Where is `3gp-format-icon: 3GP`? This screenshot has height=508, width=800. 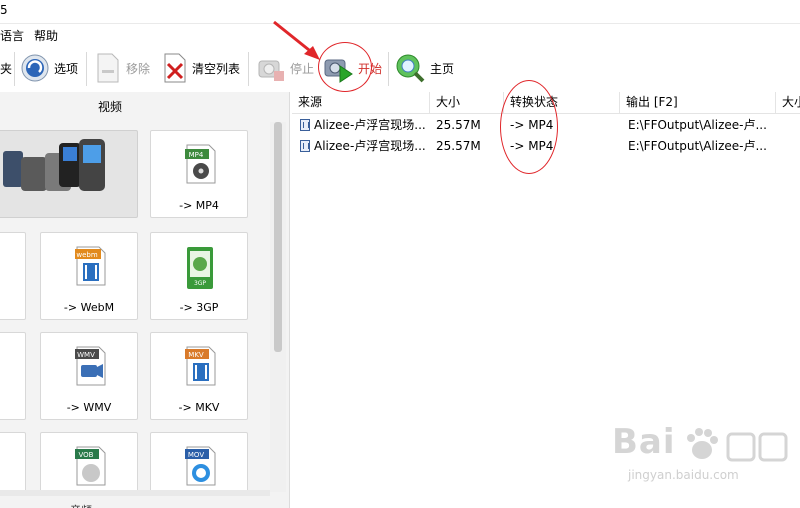 3gp-format-icon: 3GP is located at coordinates (201, 267).